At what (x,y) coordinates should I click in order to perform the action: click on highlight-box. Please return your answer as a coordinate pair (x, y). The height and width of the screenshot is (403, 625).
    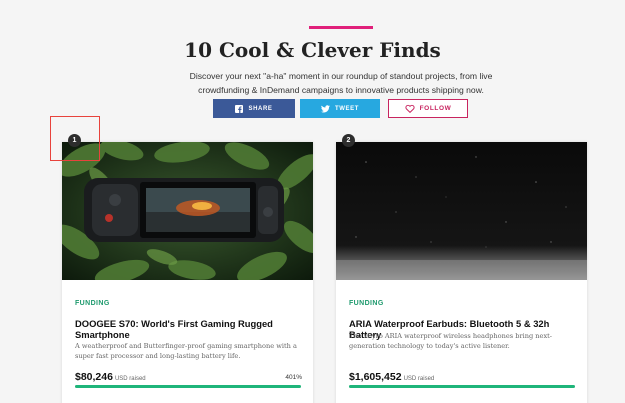
    Looking at the image, I should click on (75, 138).